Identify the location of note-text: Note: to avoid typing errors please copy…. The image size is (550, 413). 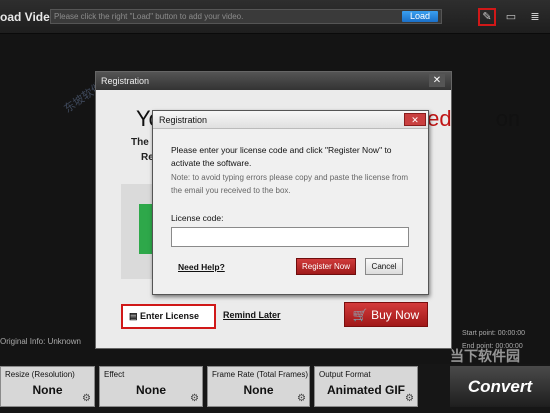
(290, 184).